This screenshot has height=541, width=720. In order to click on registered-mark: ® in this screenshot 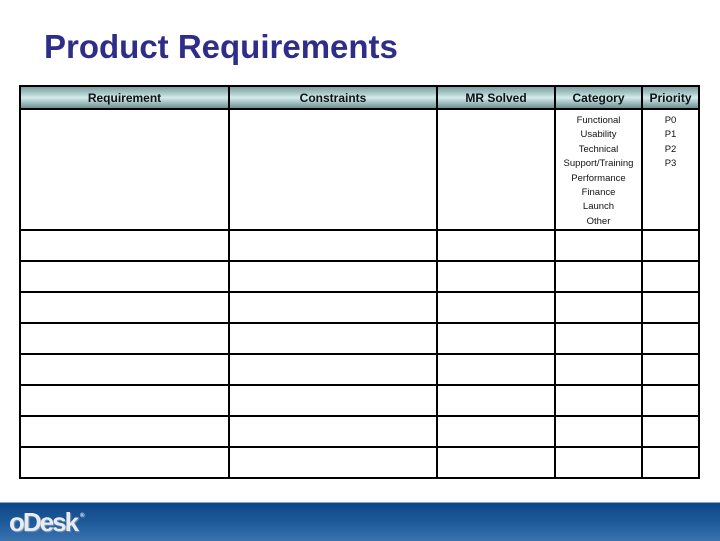, I will do `click(82, 516)`.